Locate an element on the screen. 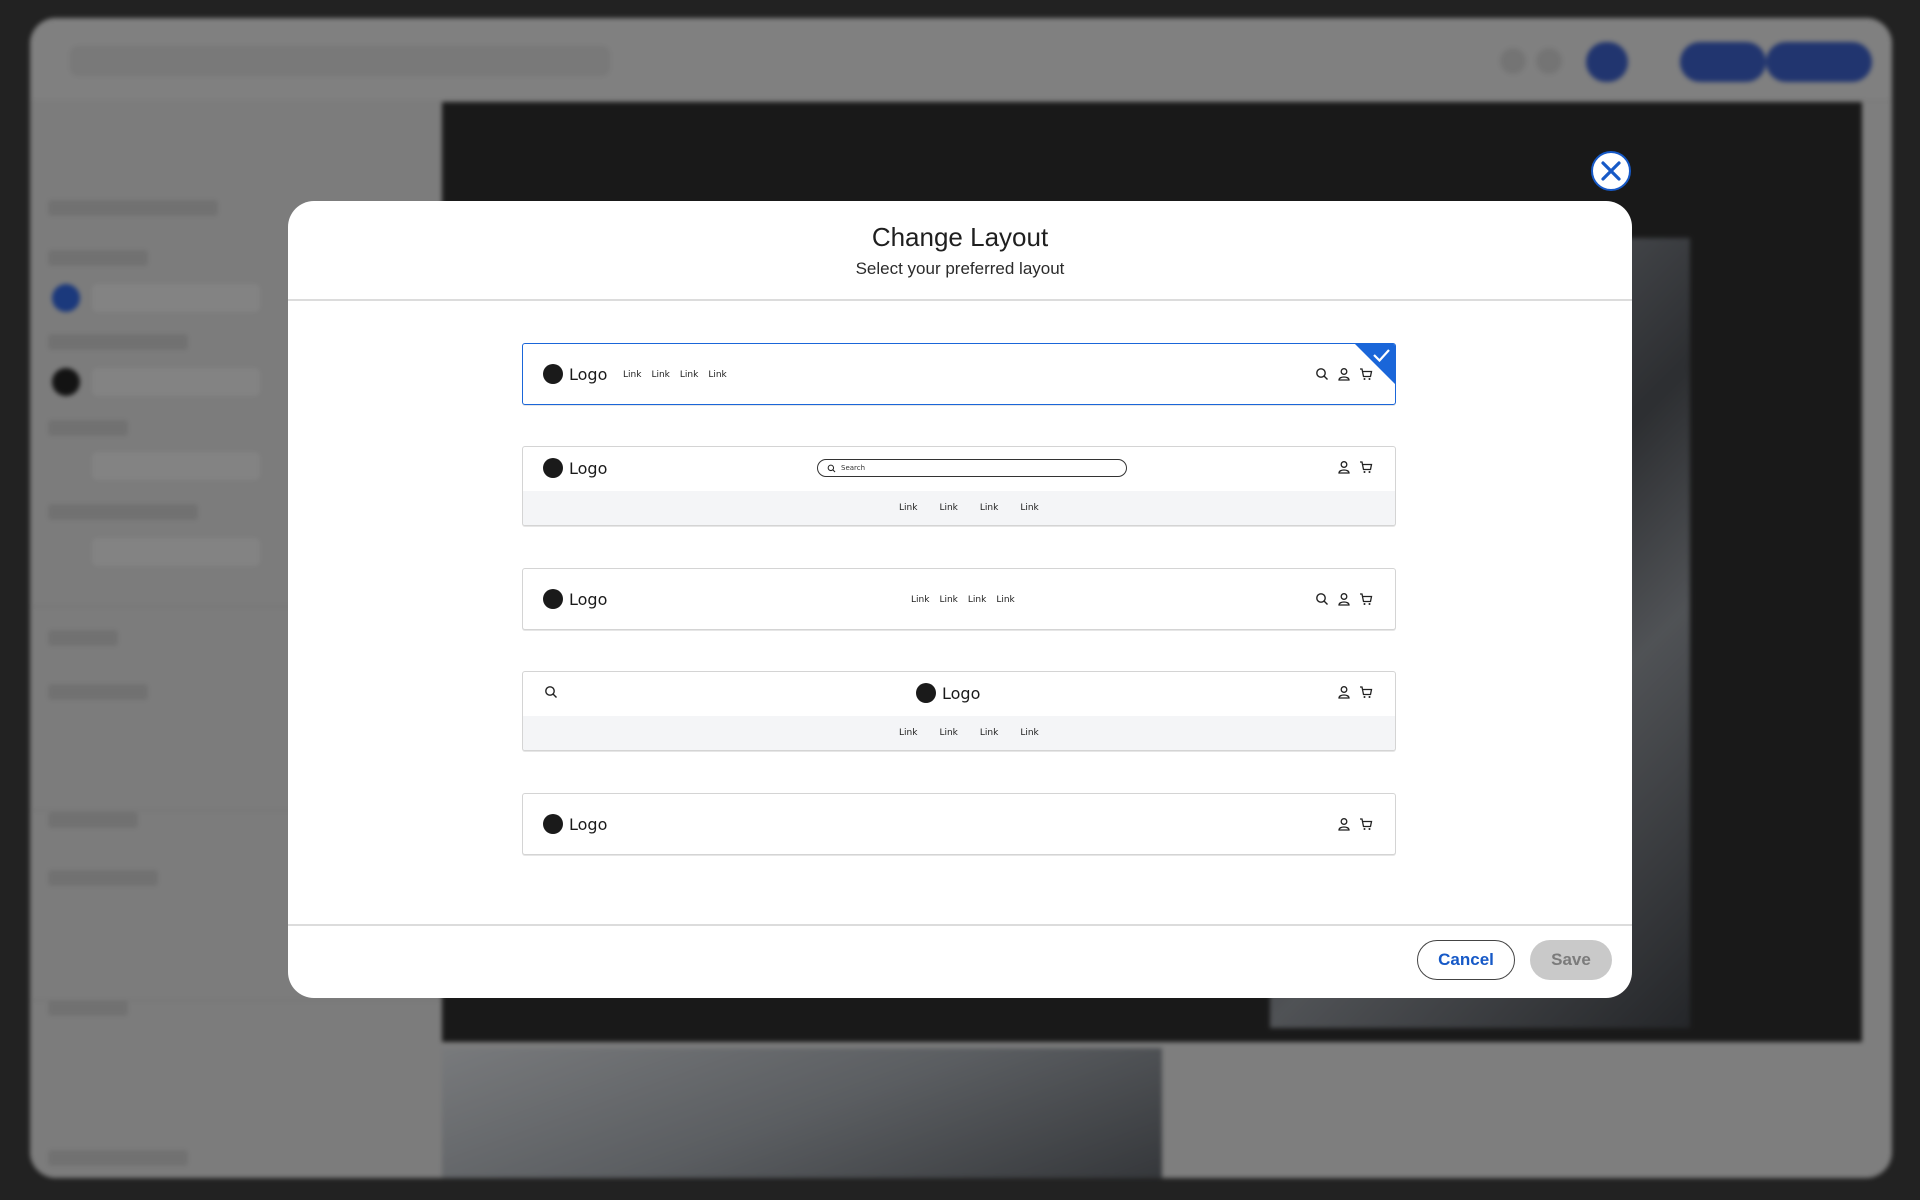 Image resolution: width=1920 pixels, height=1200 pixels. layout-option-2: Logo Search Link Link Link Link is located at coordinates (959, 486).